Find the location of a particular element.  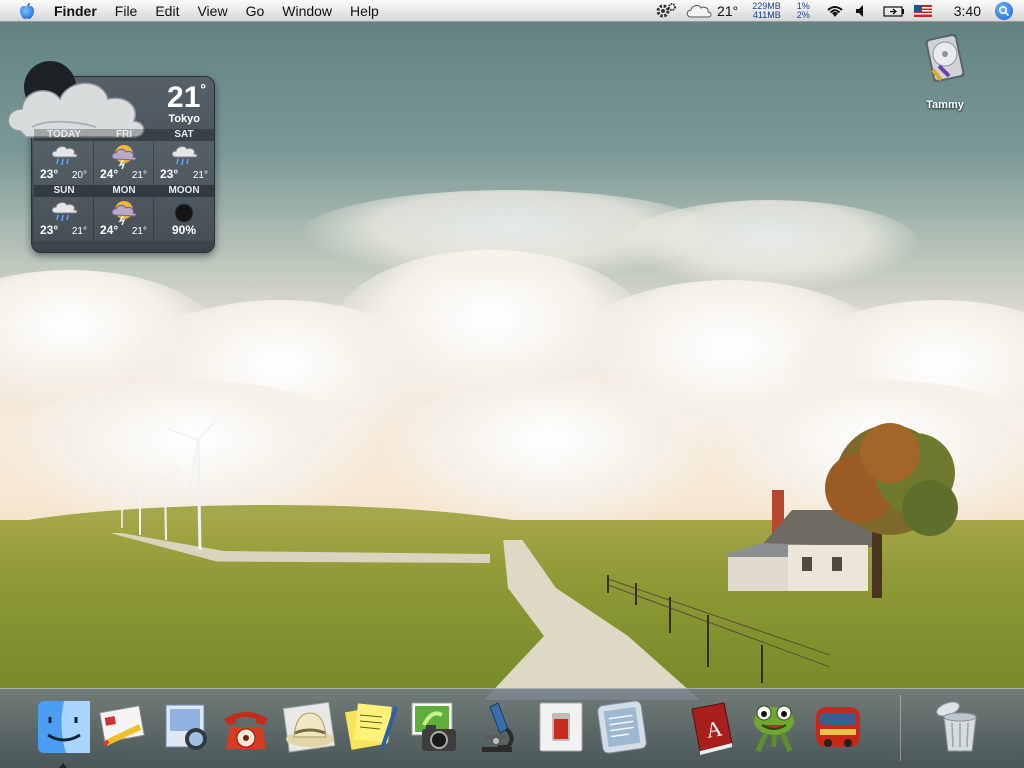

frog-icon is located at coordinates (774, 727).